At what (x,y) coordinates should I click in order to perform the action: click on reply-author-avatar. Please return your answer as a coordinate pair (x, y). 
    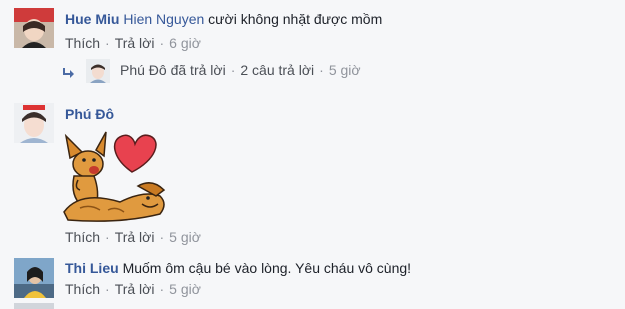
    Looking at the image, I should click on (98, 71).